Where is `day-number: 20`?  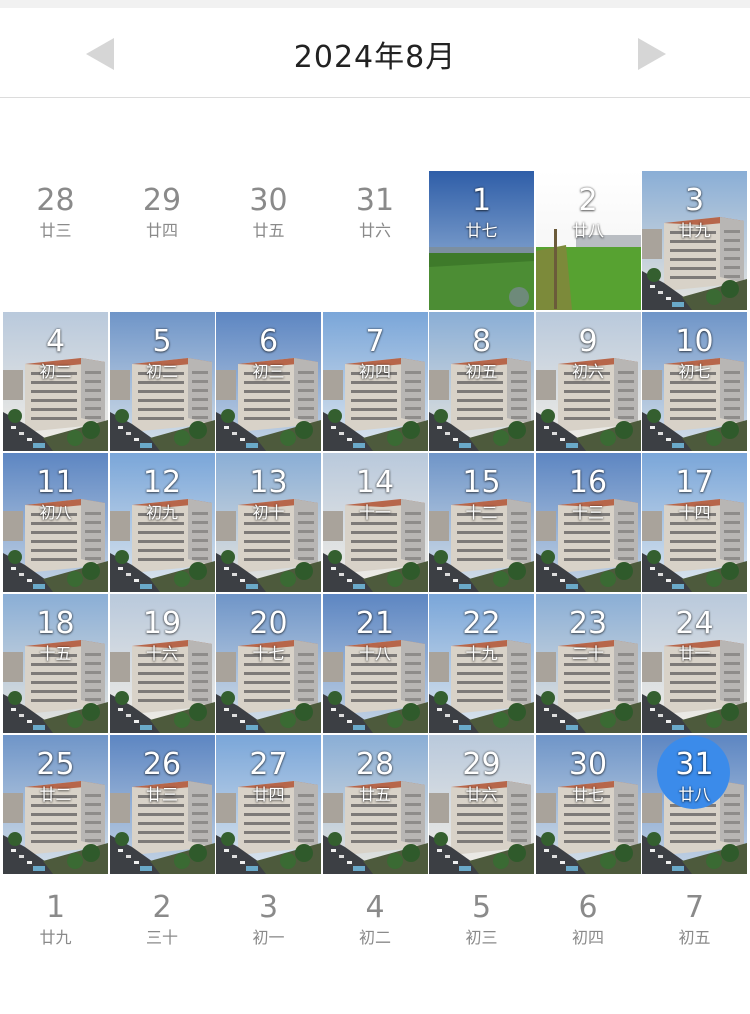 day-number: 20 is located at coordinates (268, 623).